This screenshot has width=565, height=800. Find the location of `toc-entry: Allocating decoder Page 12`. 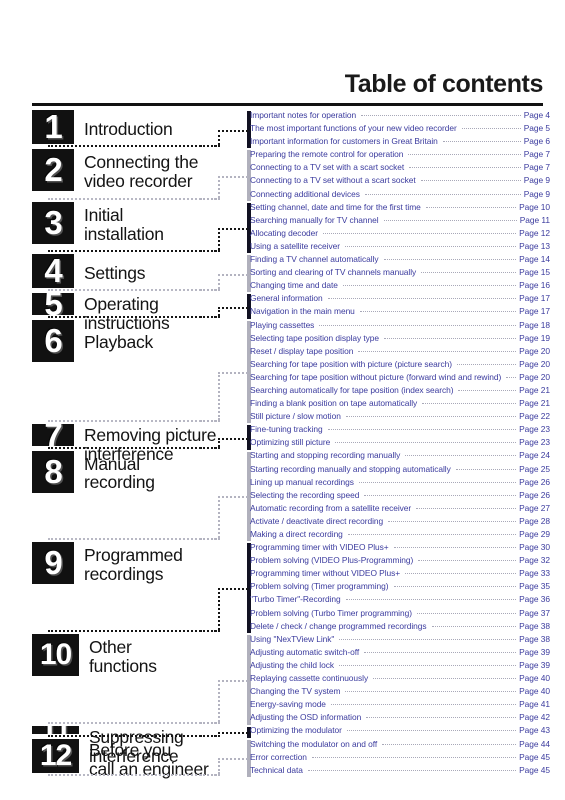

toc-entry: Allocating decoder Page 12 is located at coordinates (400, 234).